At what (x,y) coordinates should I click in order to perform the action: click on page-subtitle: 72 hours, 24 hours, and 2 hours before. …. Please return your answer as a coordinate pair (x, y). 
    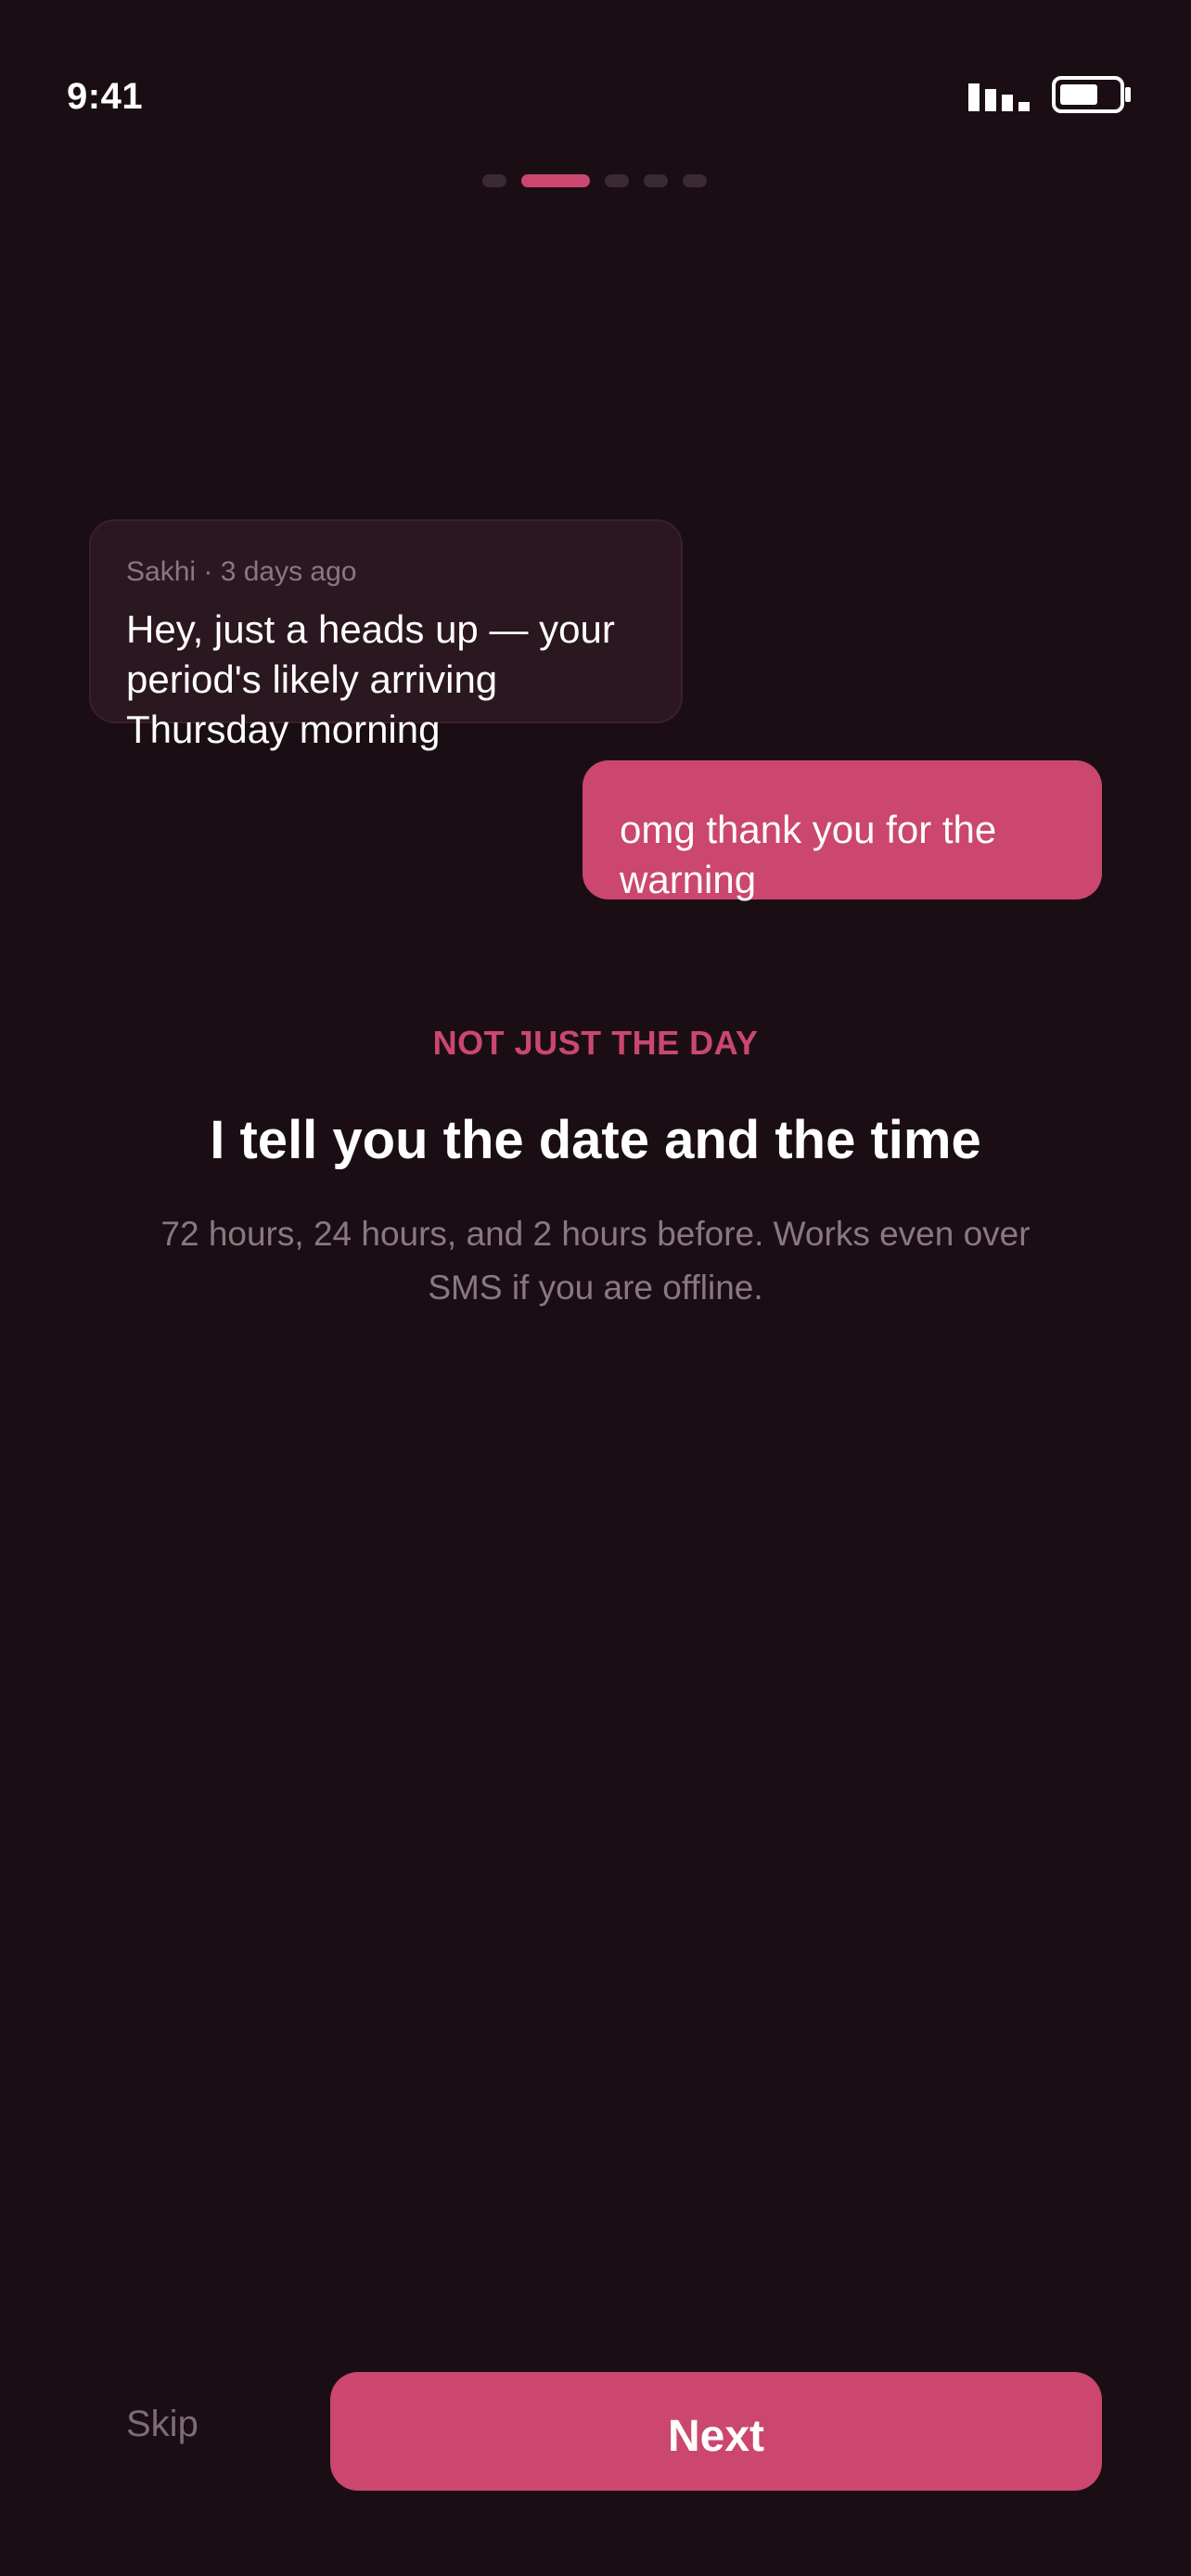
    Looking at the image, I should click on (595, 1261).